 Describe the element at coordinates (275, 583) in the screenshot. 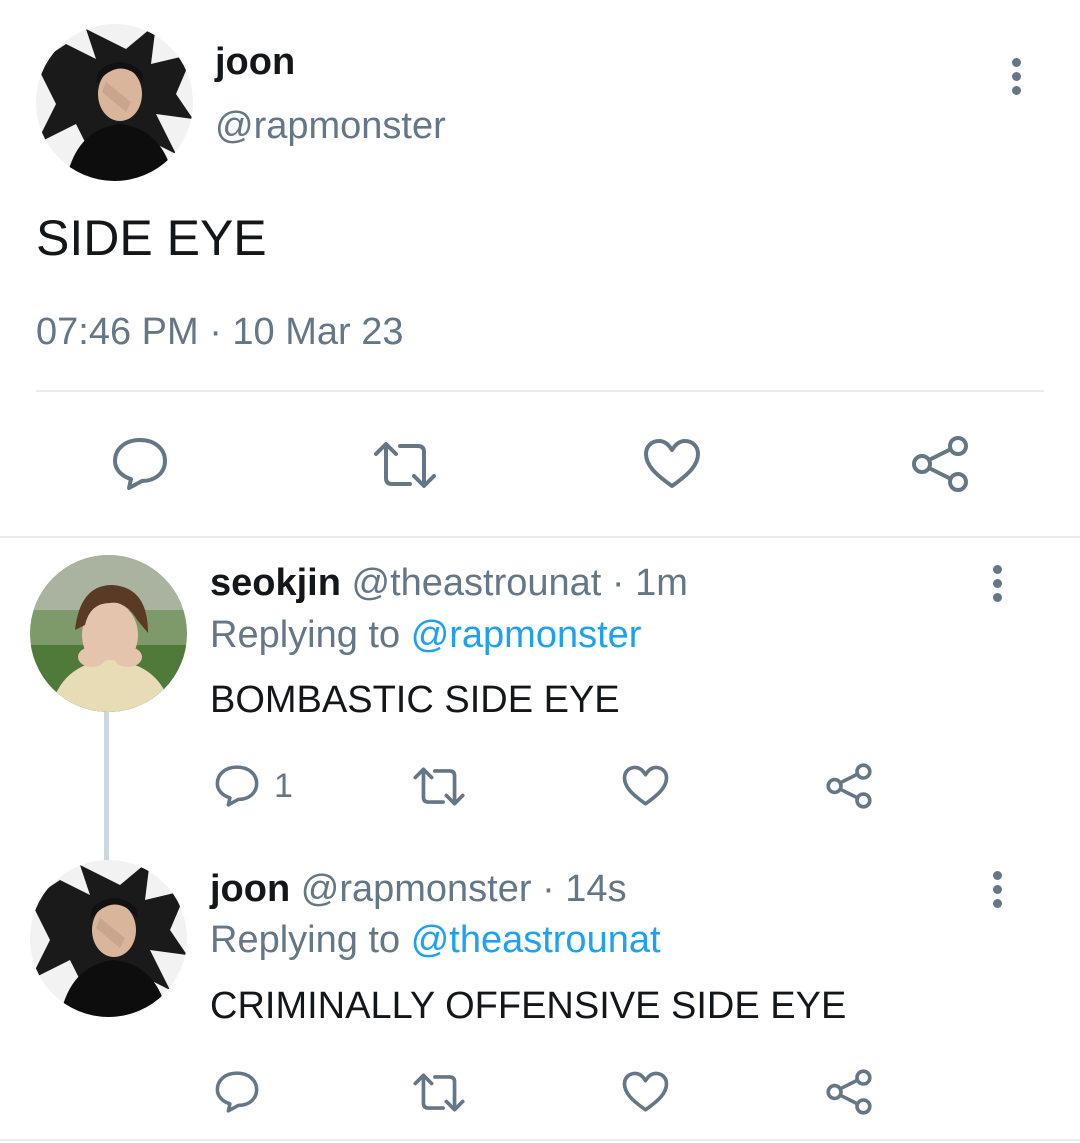

I see `reply-display-name: seokjin` at that location.